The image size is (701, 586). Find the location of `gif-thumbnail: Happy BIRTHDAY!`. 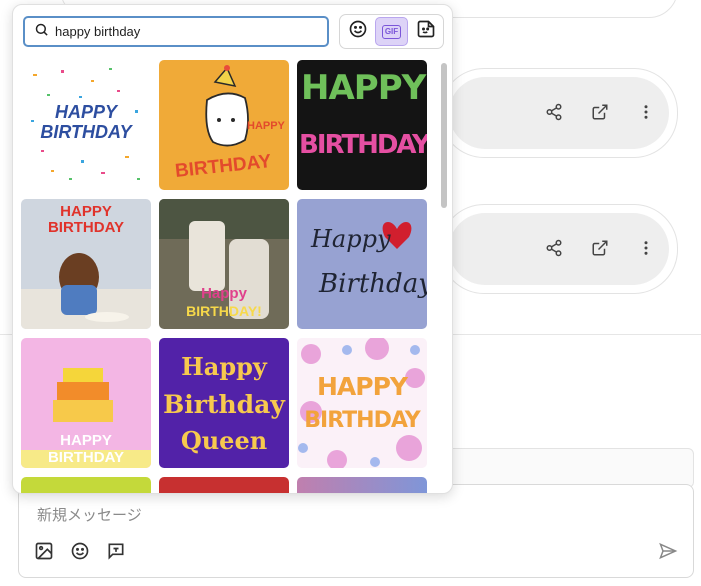

gif-thumbnail: Happy BIRTHDAY! is located at coordinates (224, 264).